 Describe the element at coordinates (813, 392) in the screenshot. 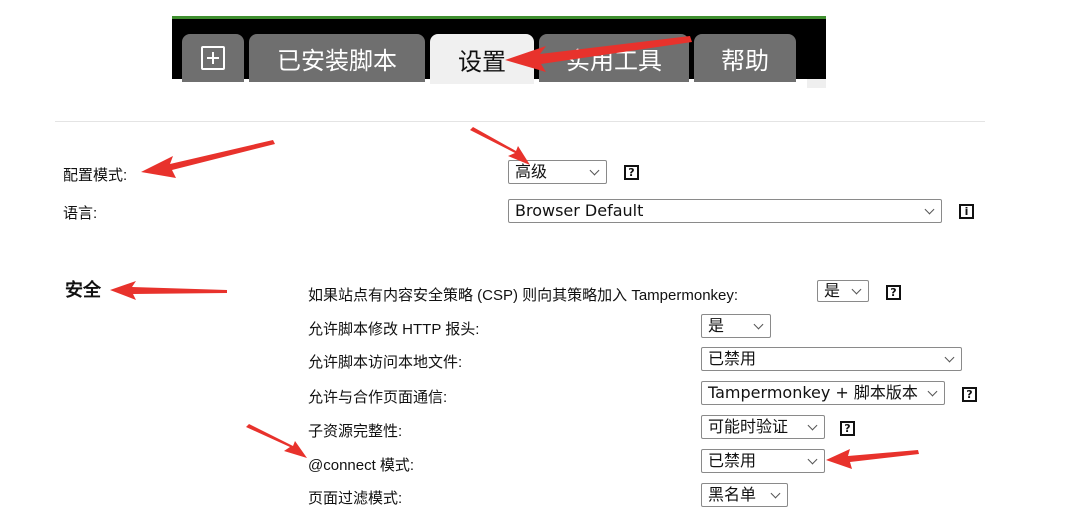

I see `cooperate-value: Tampermonkey + 脚本版本` at that location.